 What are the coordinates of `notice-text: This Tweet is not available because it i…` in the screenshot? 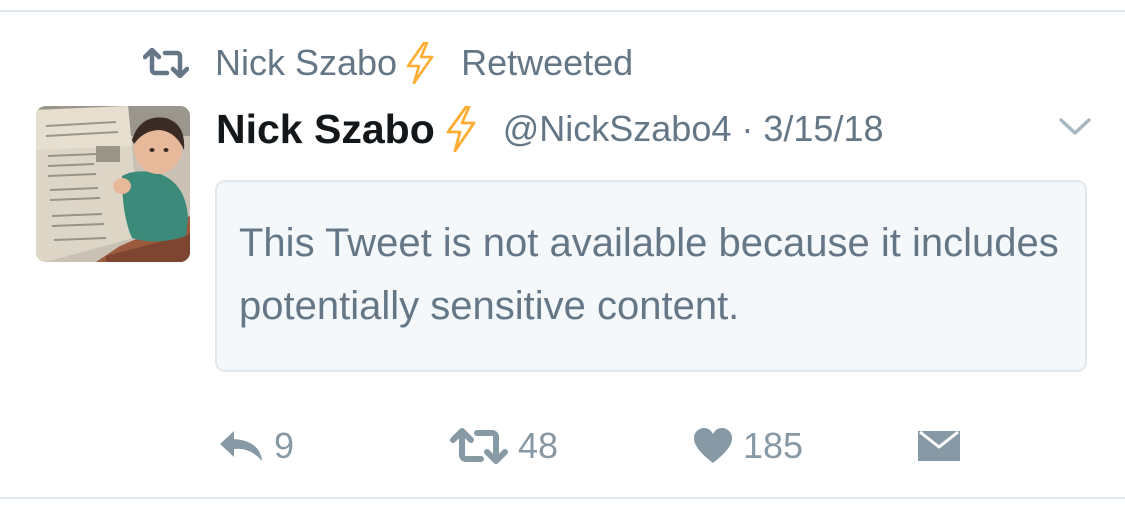 It's located at (649, 274).